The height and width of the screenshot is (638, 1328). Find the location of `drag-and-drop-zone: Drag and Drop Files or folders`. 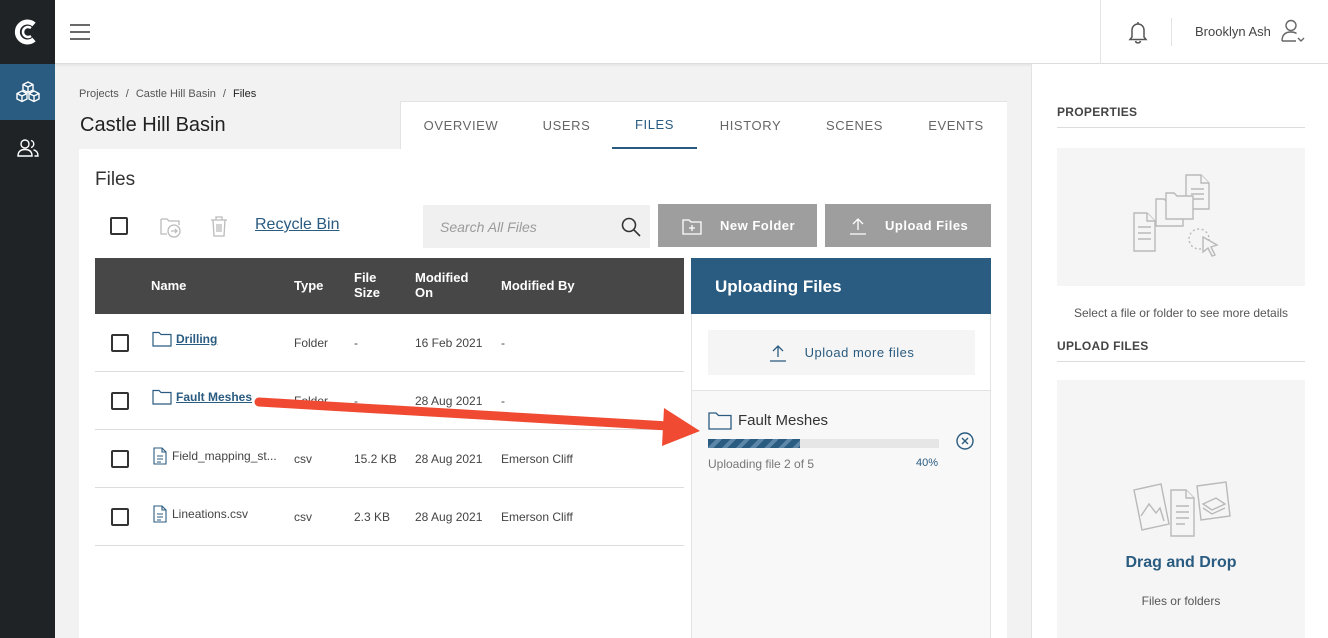

drag-and-drop-zone: Drag and Drop Files or folders is located at coordinates (1181, 509).